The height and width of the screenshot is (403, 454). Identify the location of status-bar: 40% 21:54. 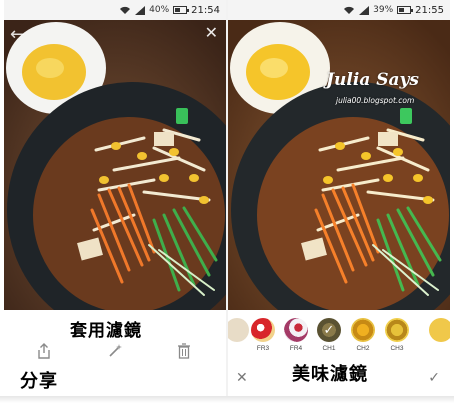
(115, 10).